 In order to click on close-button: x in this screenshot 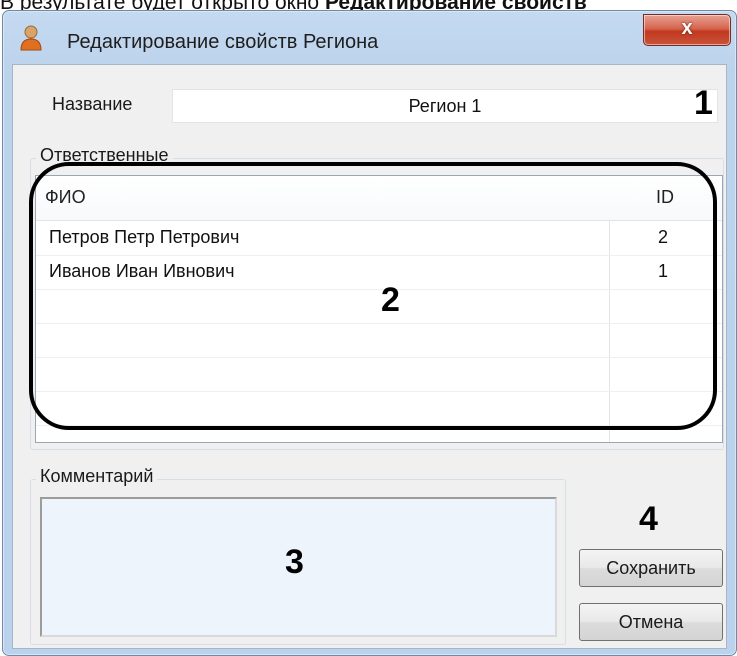, I will do `click(687, 30)`.